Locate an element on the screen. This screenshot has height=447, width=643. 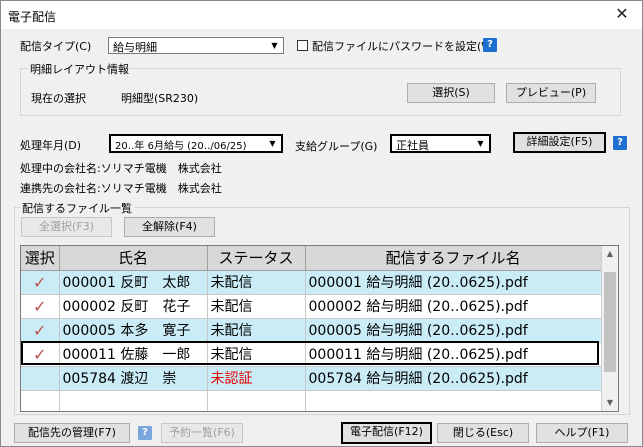
close-button: 閉じる(Esc) is located at coordinates (483, 433).